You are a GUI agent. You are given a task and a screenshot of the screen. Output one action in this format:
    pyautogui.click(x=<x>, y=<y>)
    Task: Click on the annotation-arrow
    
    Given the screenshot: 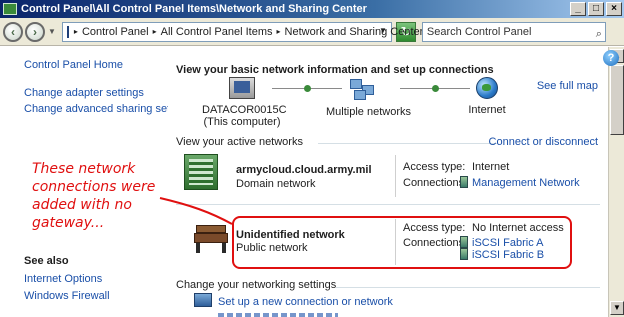 What is the action you would take?
    pyautogui.click(x=196, y=211)
    